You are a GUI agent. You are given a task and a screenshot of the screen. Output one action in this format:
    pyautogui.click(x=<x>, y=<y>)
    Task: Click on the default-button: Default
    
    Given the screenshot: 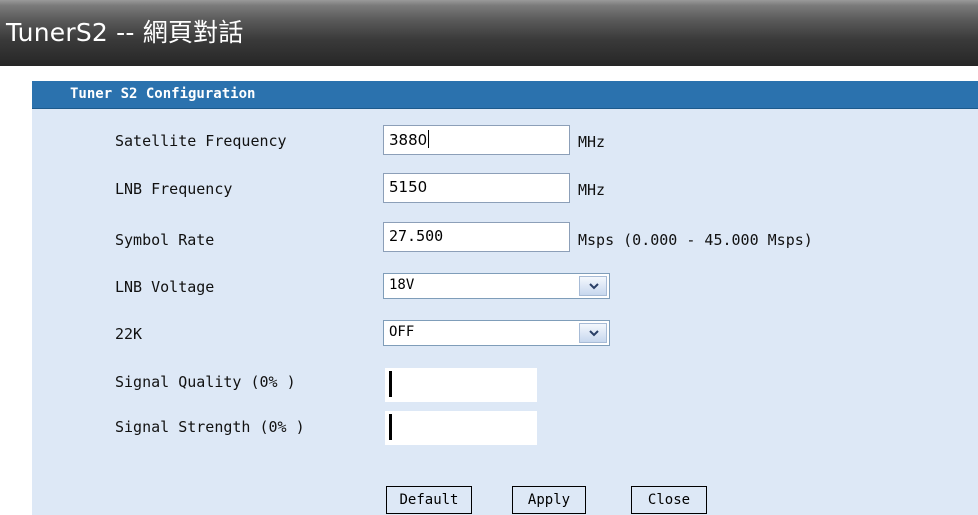 What is the action you would take?
    pyautogui.click(x=429, y=500)
    